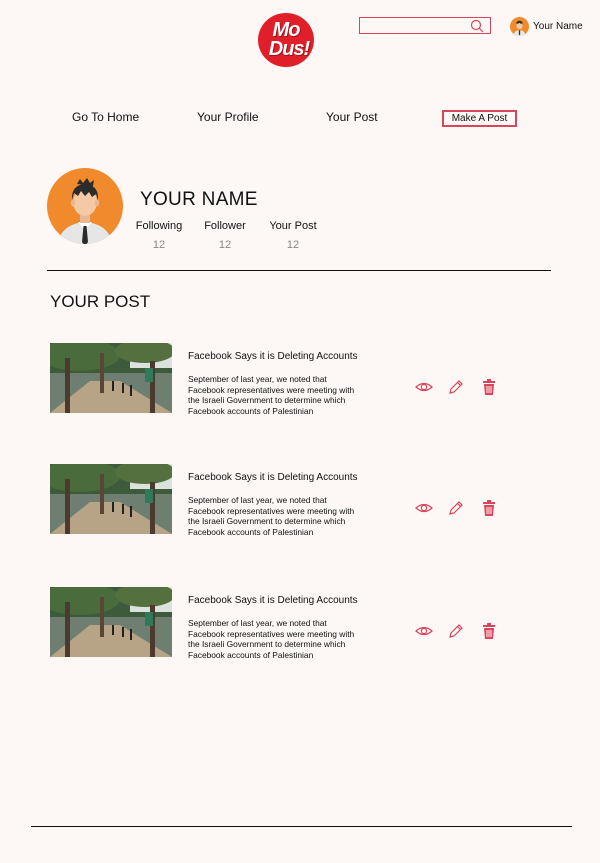  I want to click on search-icon, so click(477, 26).